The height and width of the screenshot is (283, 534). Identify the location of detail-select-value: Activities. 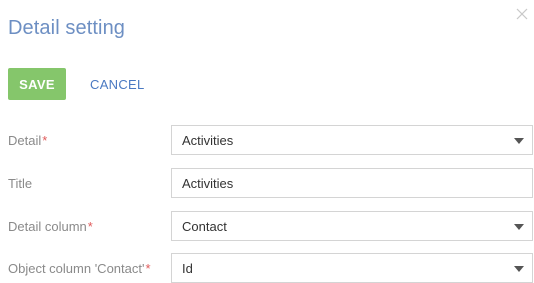
(208, 140).